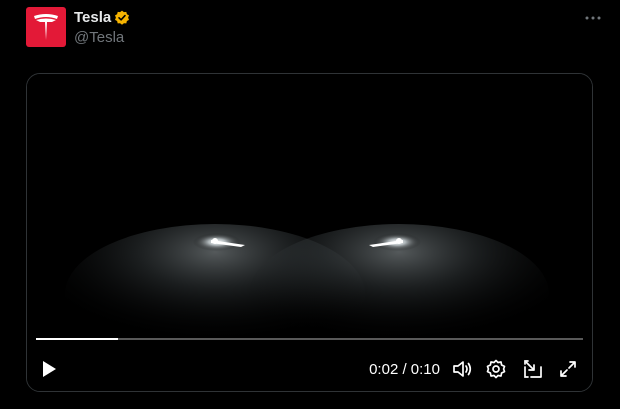 The image size is (620, 409). I want to click on settings-button, so click(496, 369).